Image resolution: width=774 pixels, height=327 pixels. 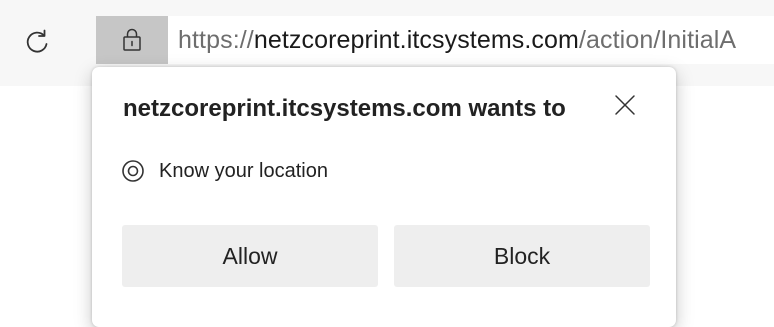 I want to click on block-button: Block, so click(x=522, y=256).